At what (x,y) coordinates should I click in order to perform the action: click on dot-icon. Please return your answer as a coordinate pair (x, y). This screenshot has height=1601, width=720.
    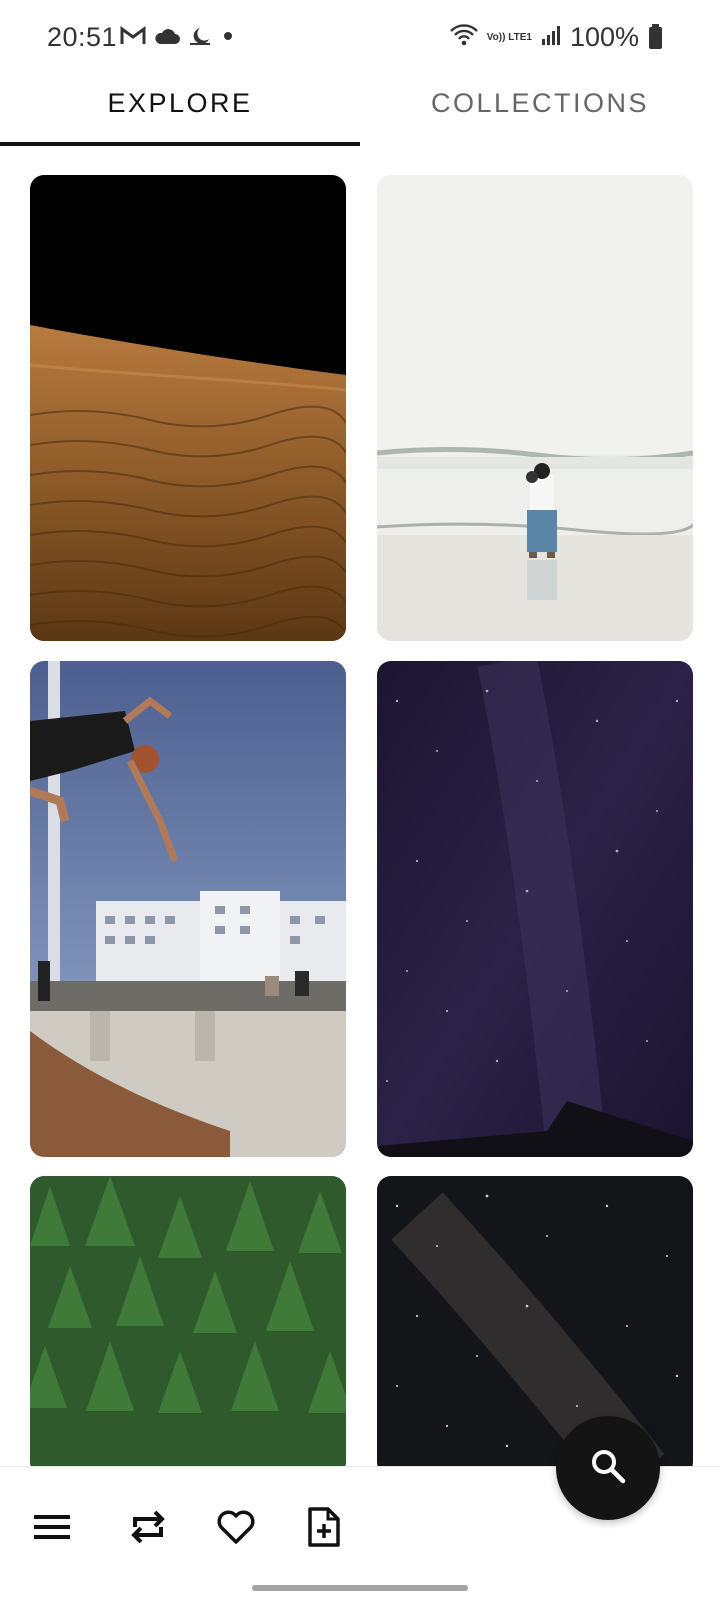
    Looking at the image, I should click on (228, 38).